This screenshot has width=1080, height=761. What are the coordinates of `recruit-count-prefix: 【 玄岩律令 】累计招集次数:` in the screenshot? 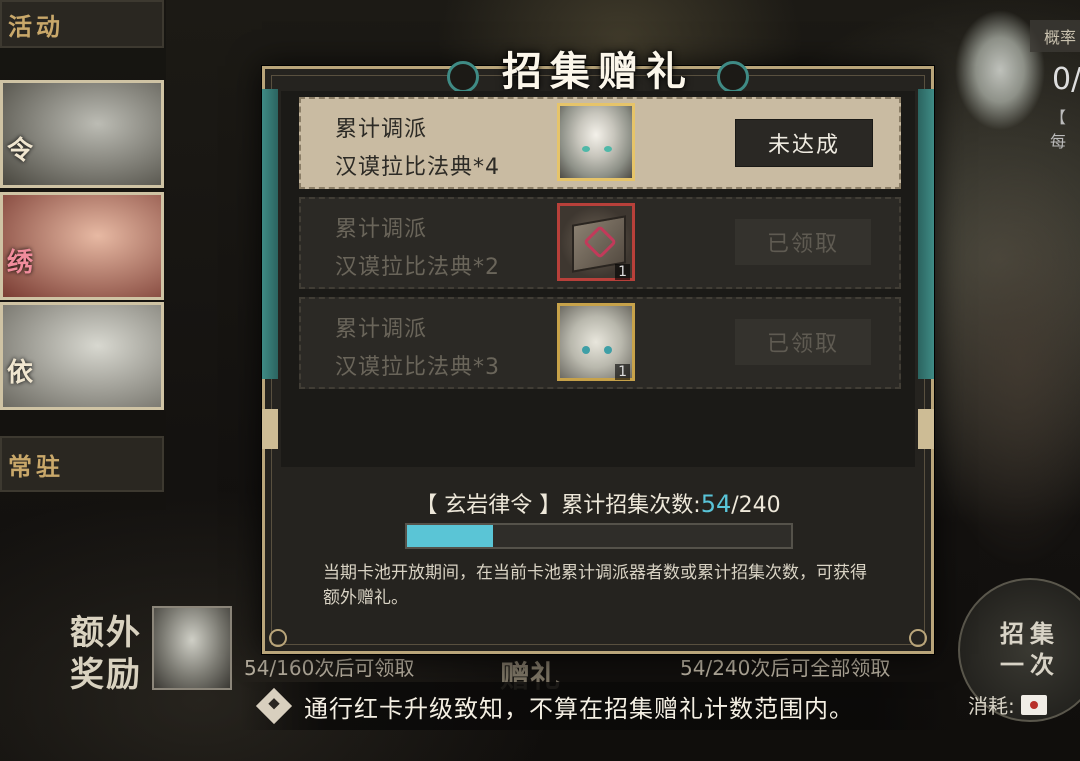 It's located at (558, 505).